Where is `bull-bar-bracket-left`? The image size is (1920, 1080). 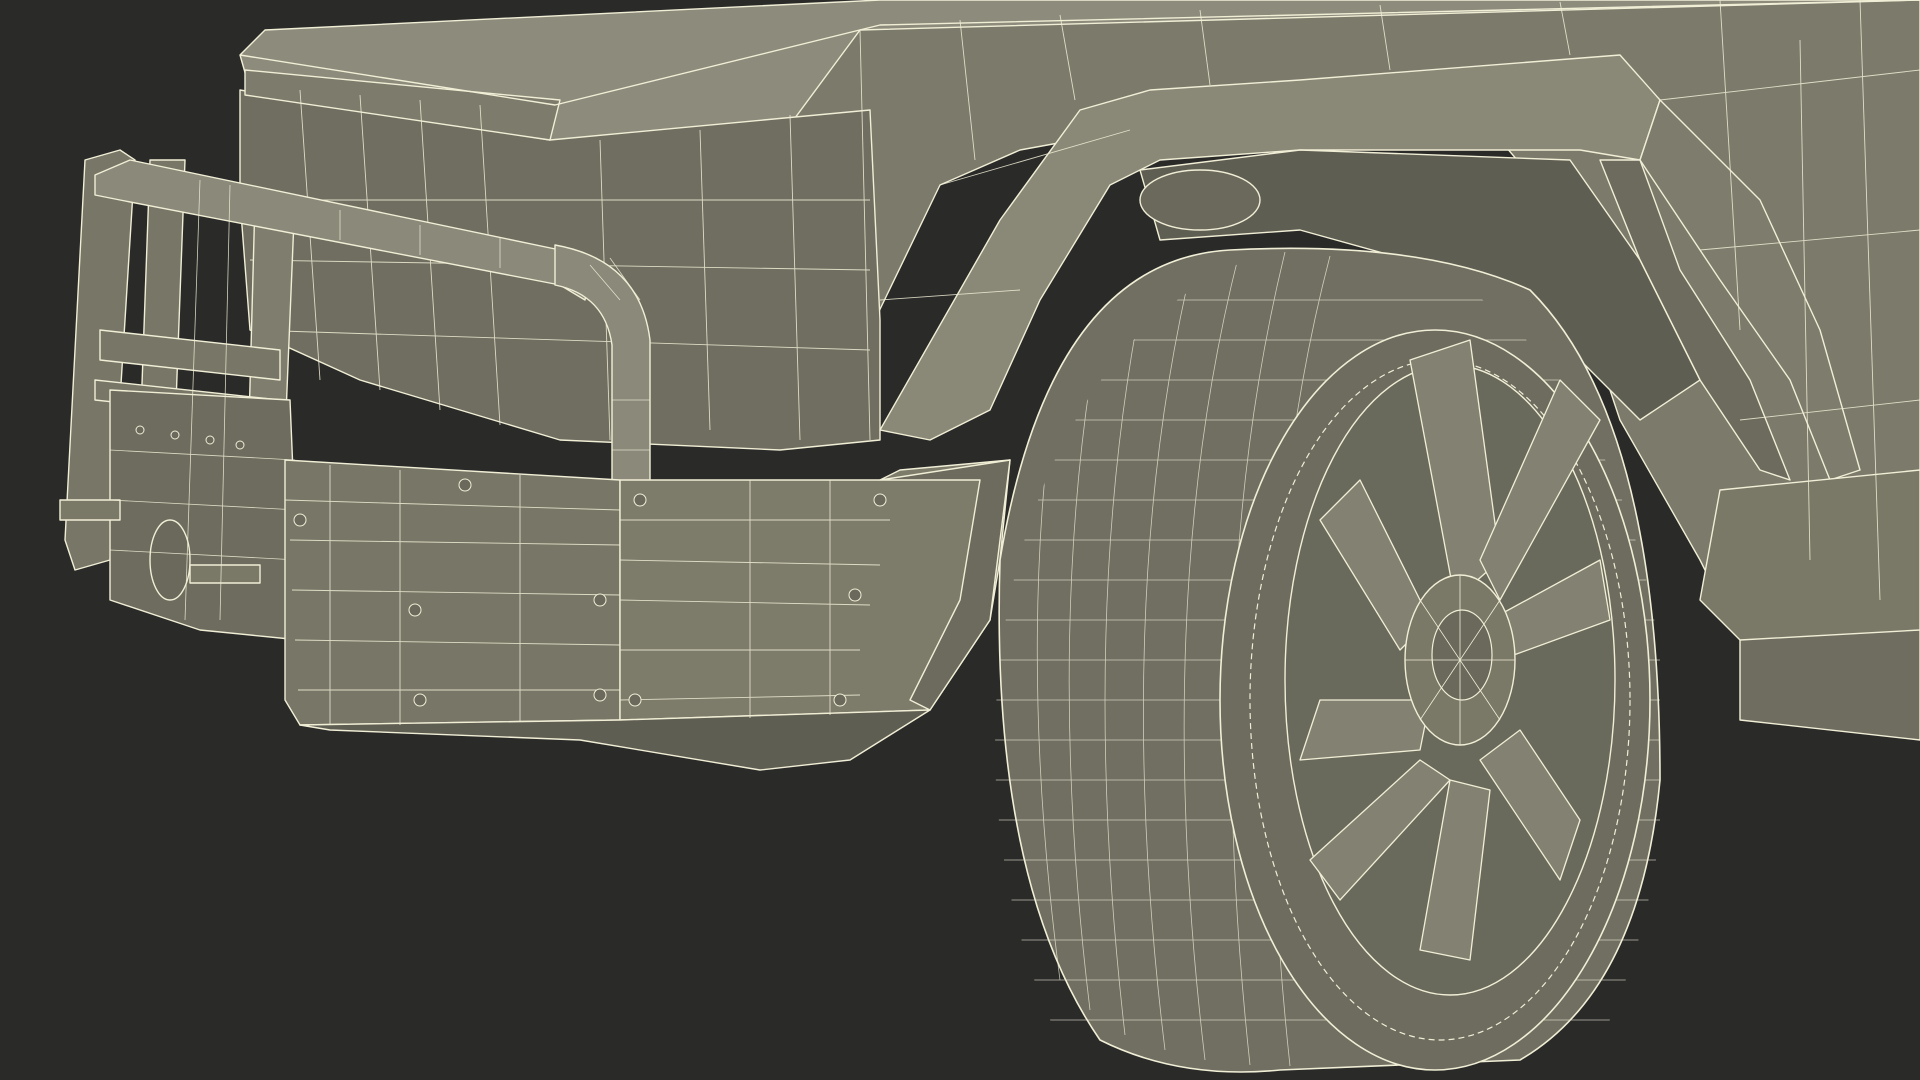
bull-bar-bracket-left is located at coordinates (90, 510).